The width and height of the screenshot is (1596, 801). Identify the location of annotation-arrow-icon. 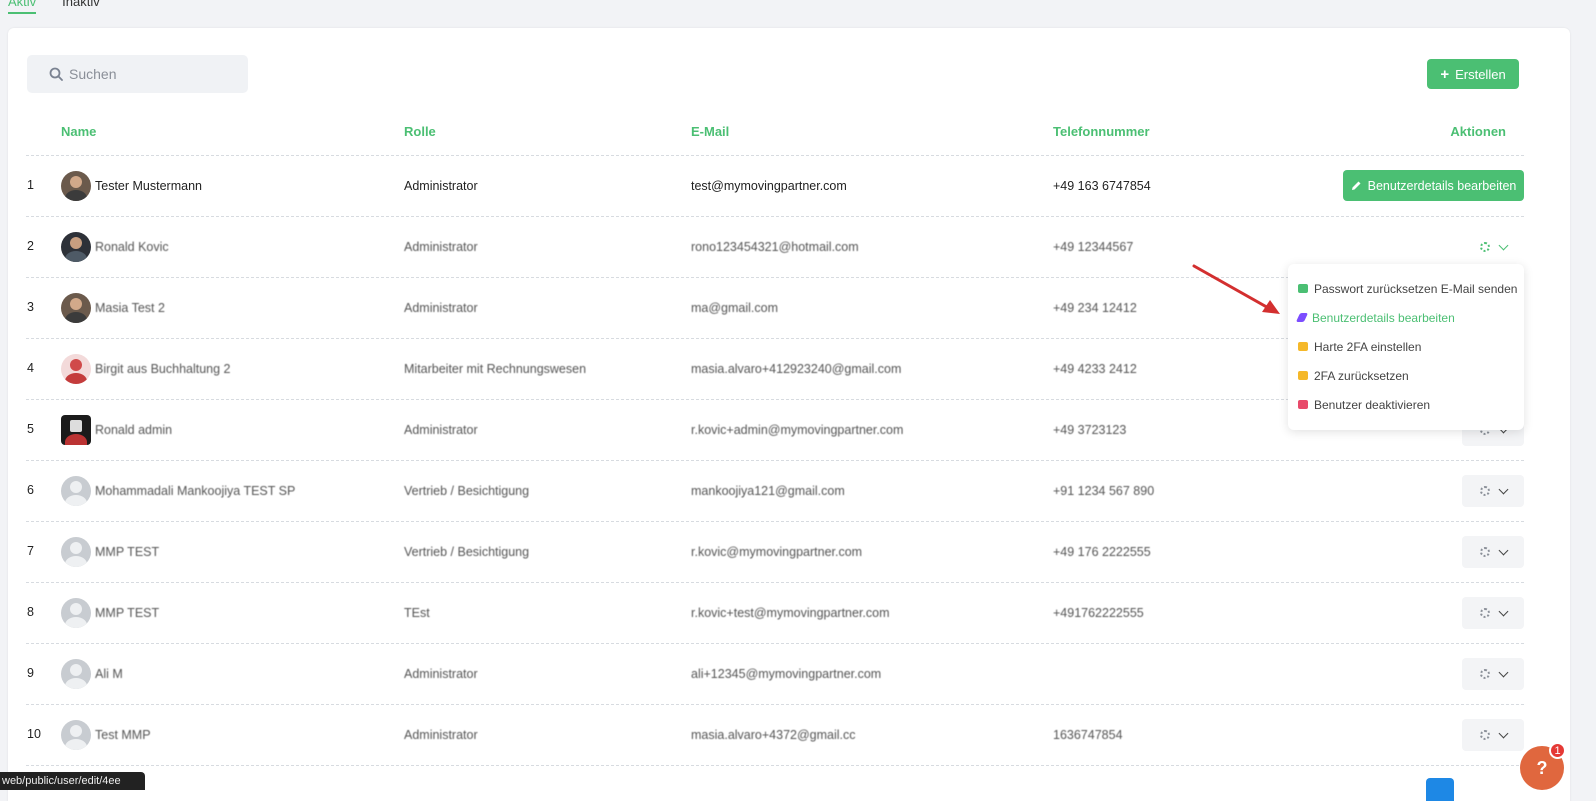
(1236, 289).